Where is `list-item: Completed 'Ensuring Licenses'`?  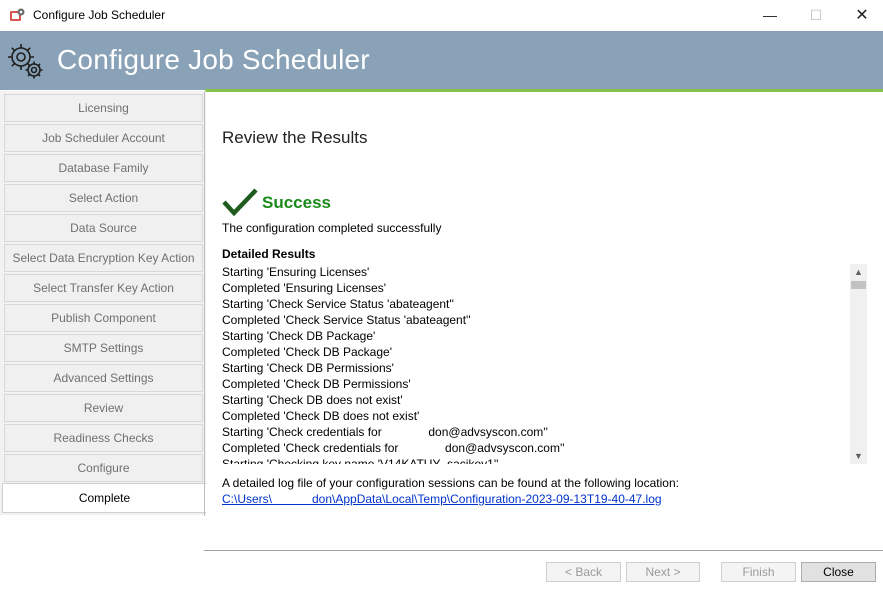
list-item: Completed 'Ensuring Licenses' is located at coordinates (304, 288).